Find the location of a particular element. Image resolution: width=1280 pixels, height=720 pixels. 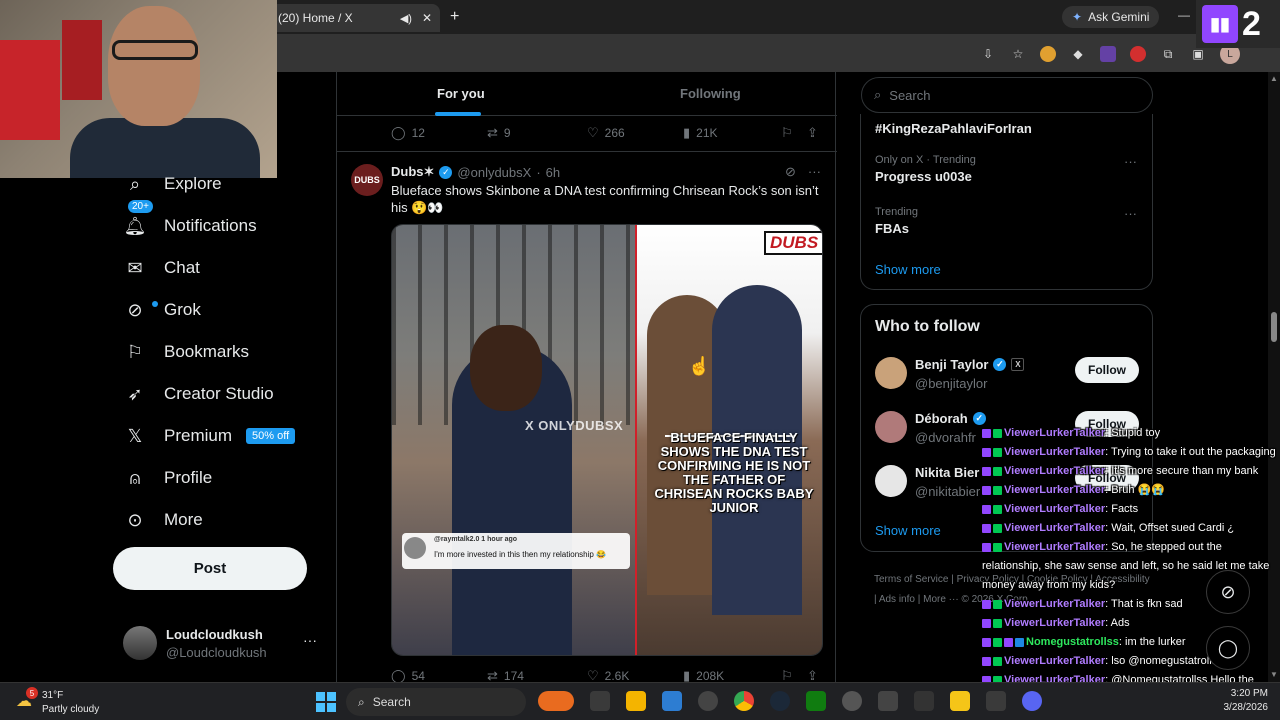

xbox-icon is located at coordinates (816, 701).